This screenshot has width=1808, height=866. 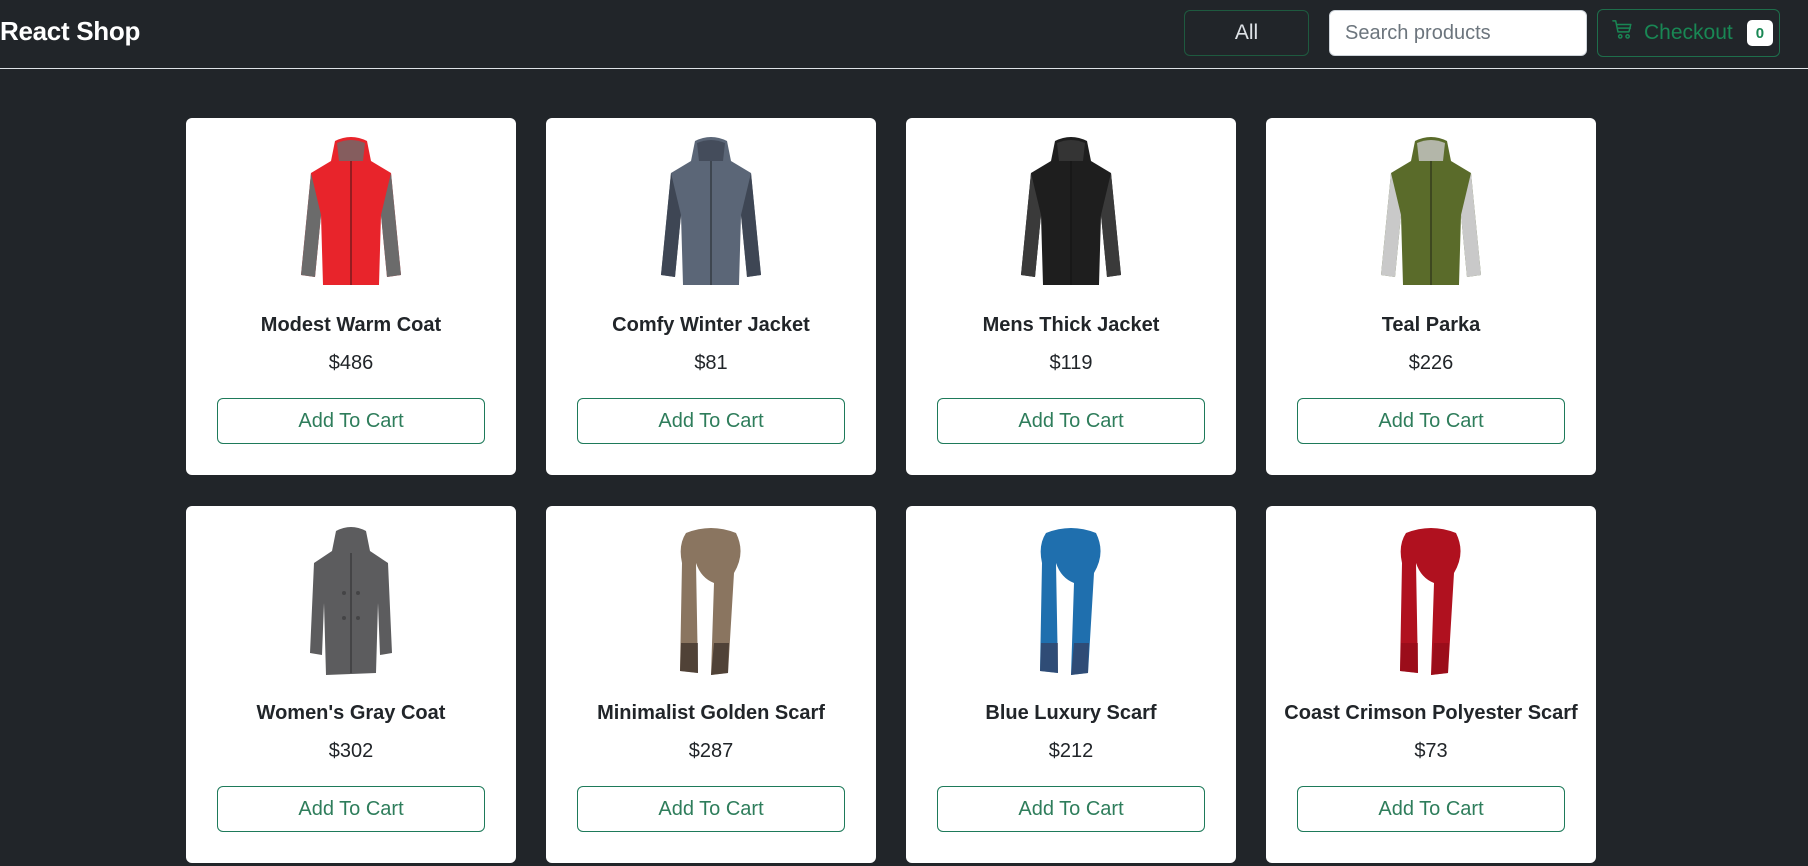 I want to click on product-image-gray-coat, so click(x=351, y=603).